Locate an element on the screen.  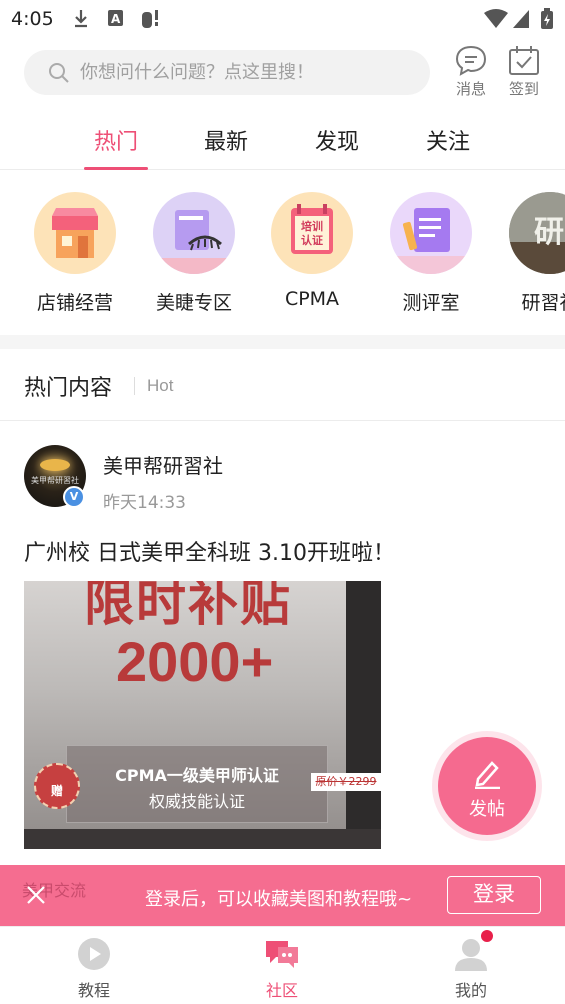
status-bar: 4:05 A is located at coordinates (282, 19).